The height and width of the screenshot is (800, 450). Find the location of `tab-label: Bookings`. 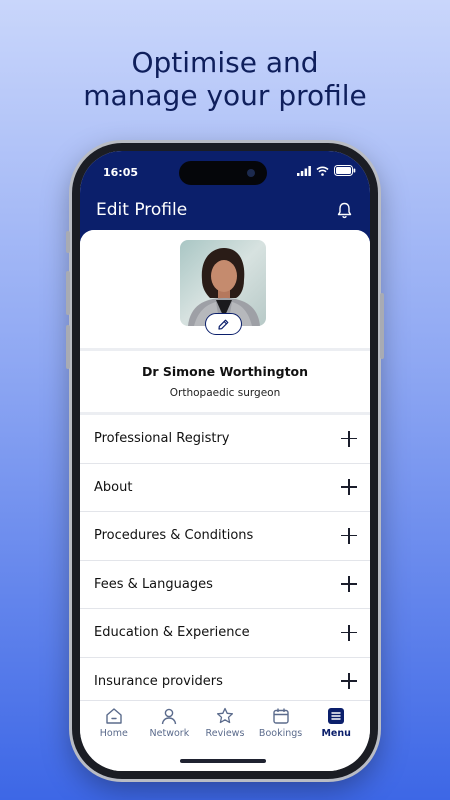

tab-label: Bookings is located at coordinates (280, 733).